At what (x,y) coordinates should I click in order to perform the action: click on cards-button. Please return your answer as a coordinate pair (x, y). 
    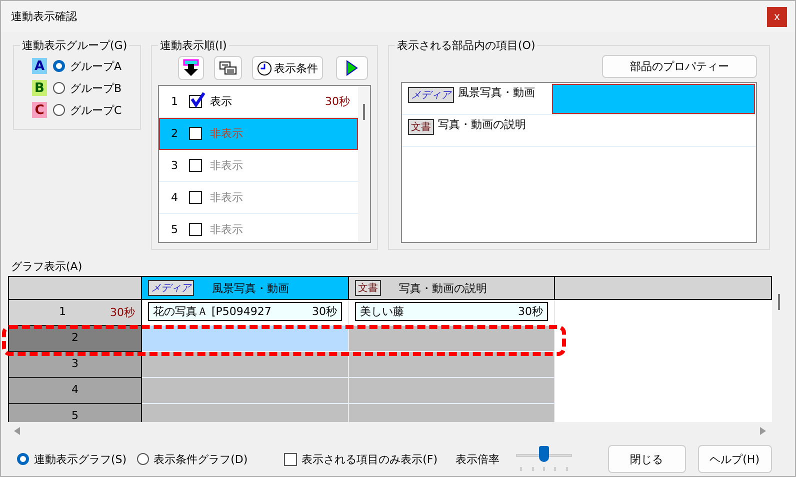
    Looking at the image, I should click on (228, 68).